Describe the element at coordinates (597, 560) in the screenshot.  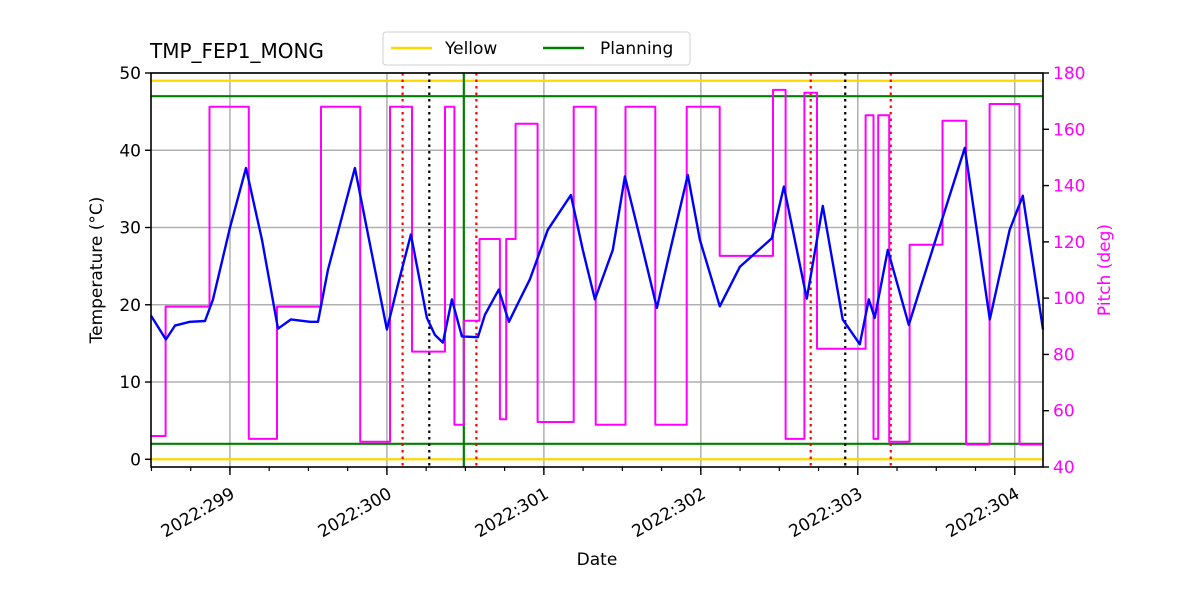
I see `x-axis-label: Date` at that location.